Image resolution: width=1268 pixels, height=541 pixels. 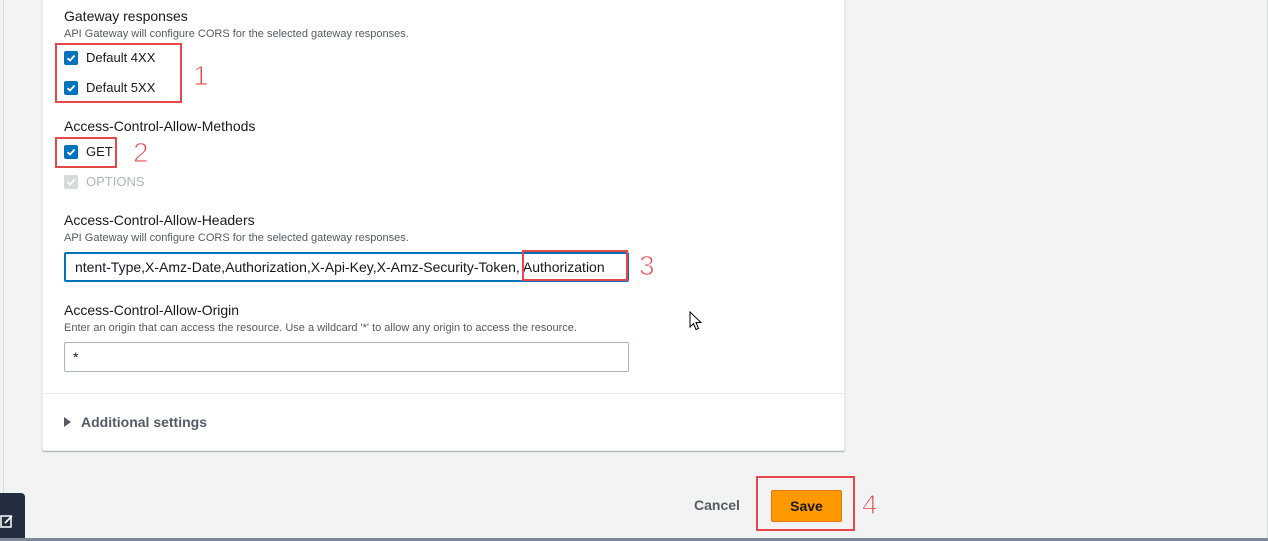 What do you see at coordinates (152, 310) in the screenshot?
I see `allow-origin-label: Access-Control-Allow-Origin` at bounding box center [152, 310].